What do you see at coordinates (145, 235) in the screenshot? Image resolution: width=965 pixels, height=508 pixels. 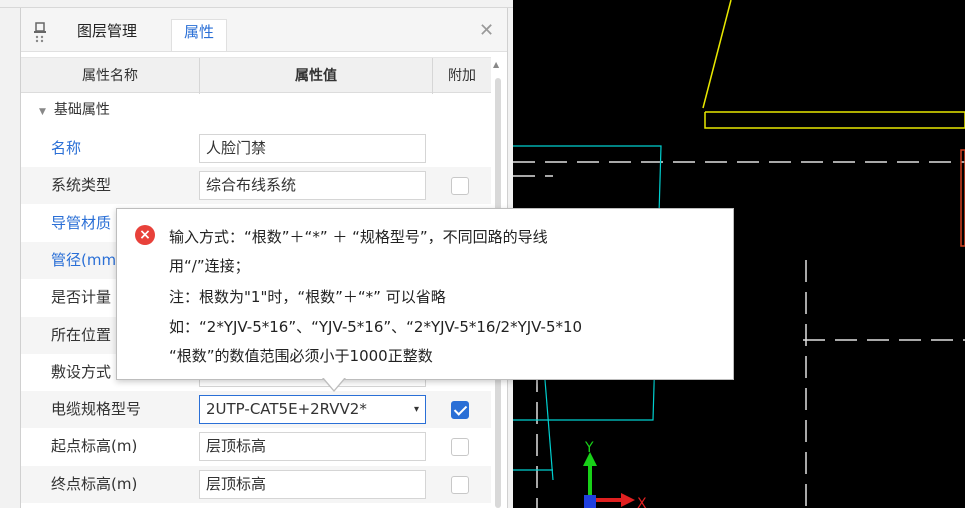 I see `error-icon: ×` at bounding box center [145, 235].